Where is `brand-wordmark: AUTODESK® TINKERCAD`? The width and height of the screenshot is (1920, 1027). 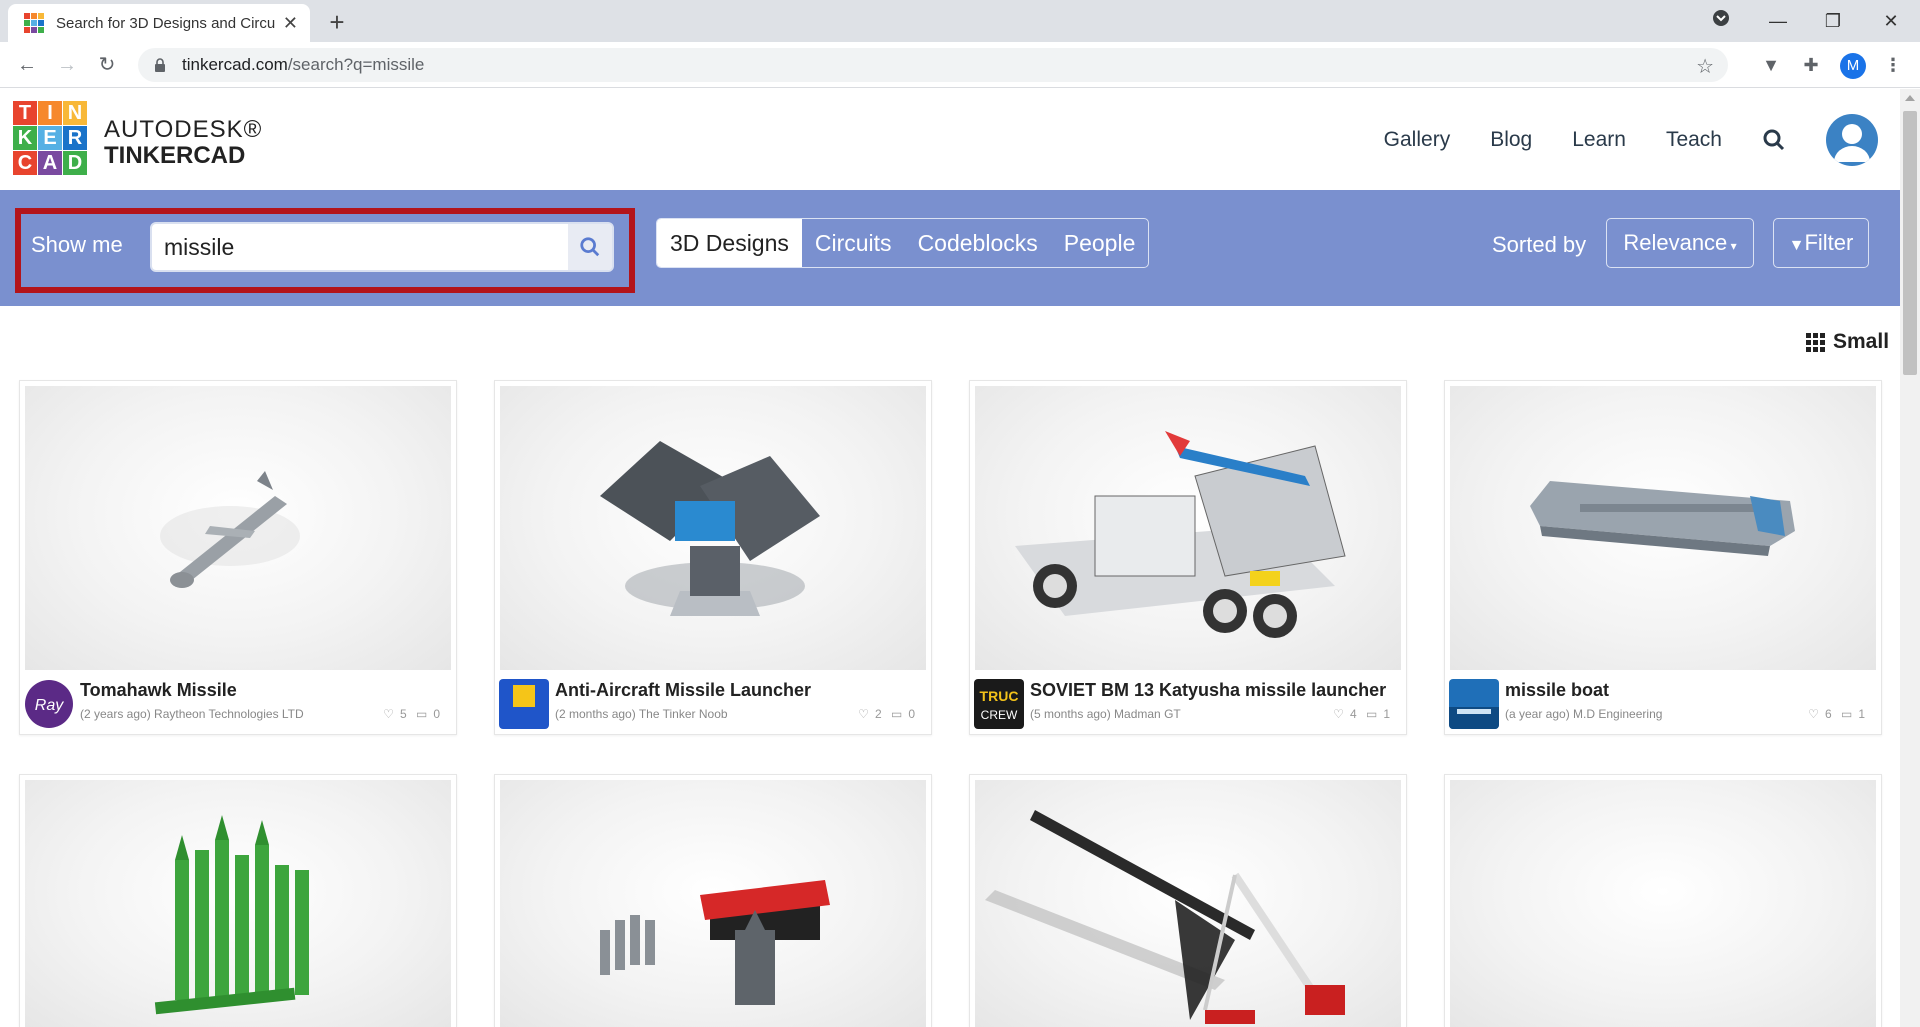 brand-wordmark: AUTODESK® TINKERCAD is located at coordinates (183, 143).